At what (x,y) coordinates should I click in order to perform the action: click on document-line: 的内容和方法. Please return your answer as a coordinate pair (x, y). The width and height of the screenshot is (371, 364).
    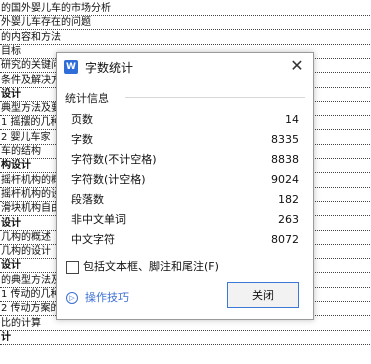
    Looking at the image, I should click on (185, 38).